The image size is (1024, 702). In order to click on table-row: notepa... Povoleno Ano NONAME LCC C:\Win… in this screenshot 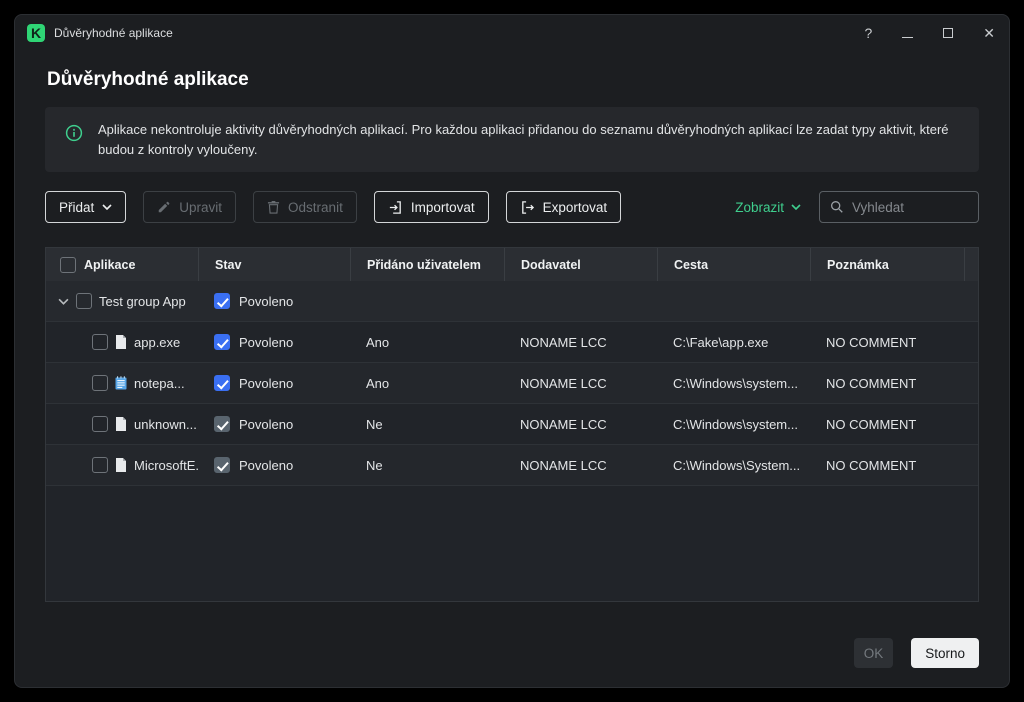, I will do `click(512, 383)`.